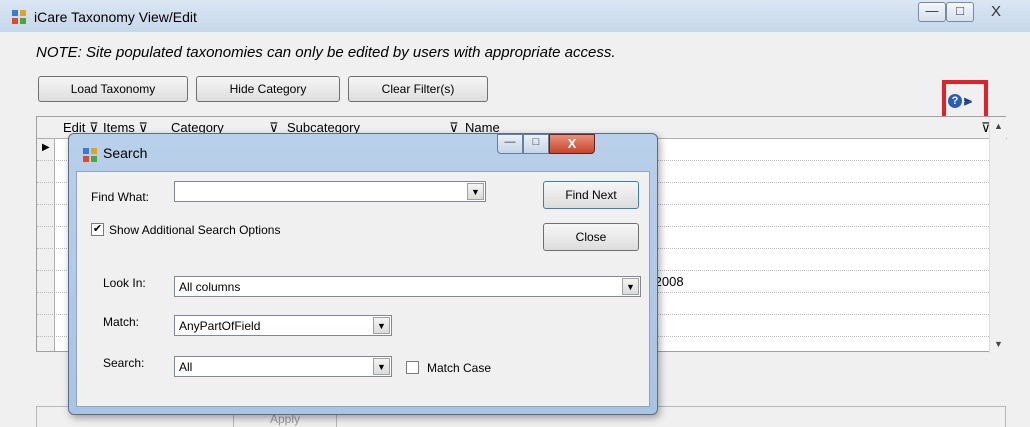 This screenshot has width=1030, height=427. What do you see at coordinates (19, 17) in the screenshot?
I see `app-icon` at bounding box center [19, 17].